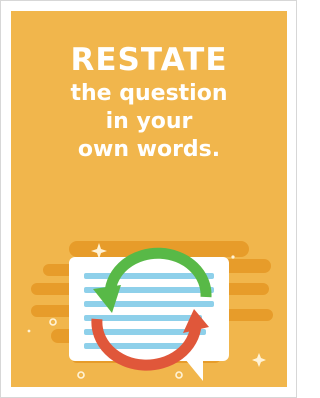 The image size is (320, 398). I want to click on subtitle-line-1: the question, so click(149, 93).